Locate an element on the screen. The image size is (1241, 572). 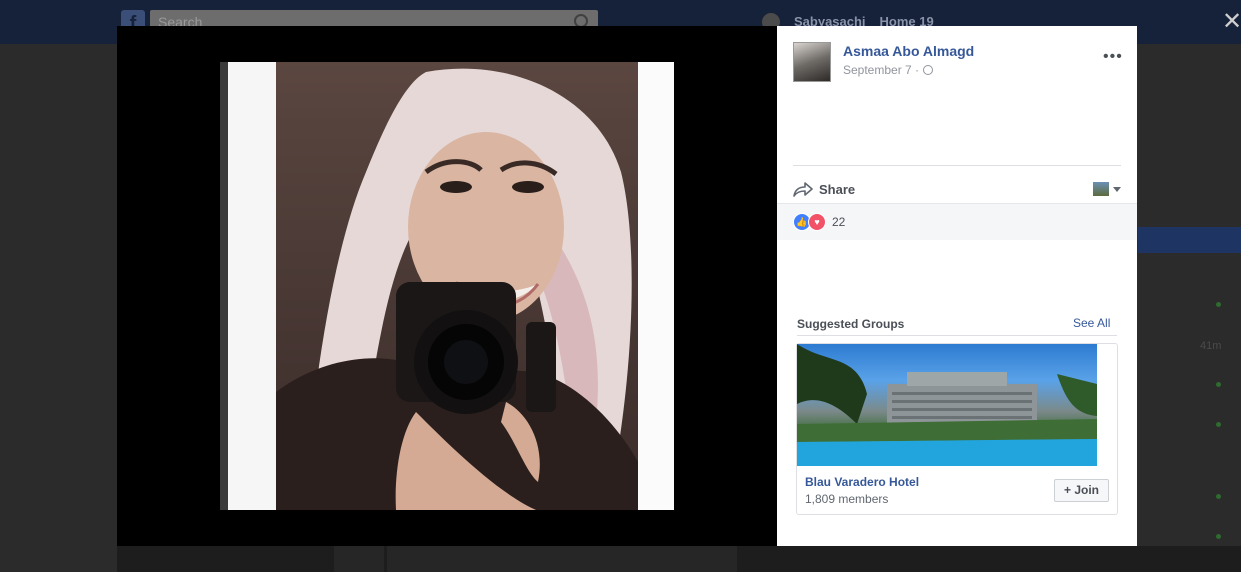
group-members-count: 1,809 members is located at coordinates (847, 499).